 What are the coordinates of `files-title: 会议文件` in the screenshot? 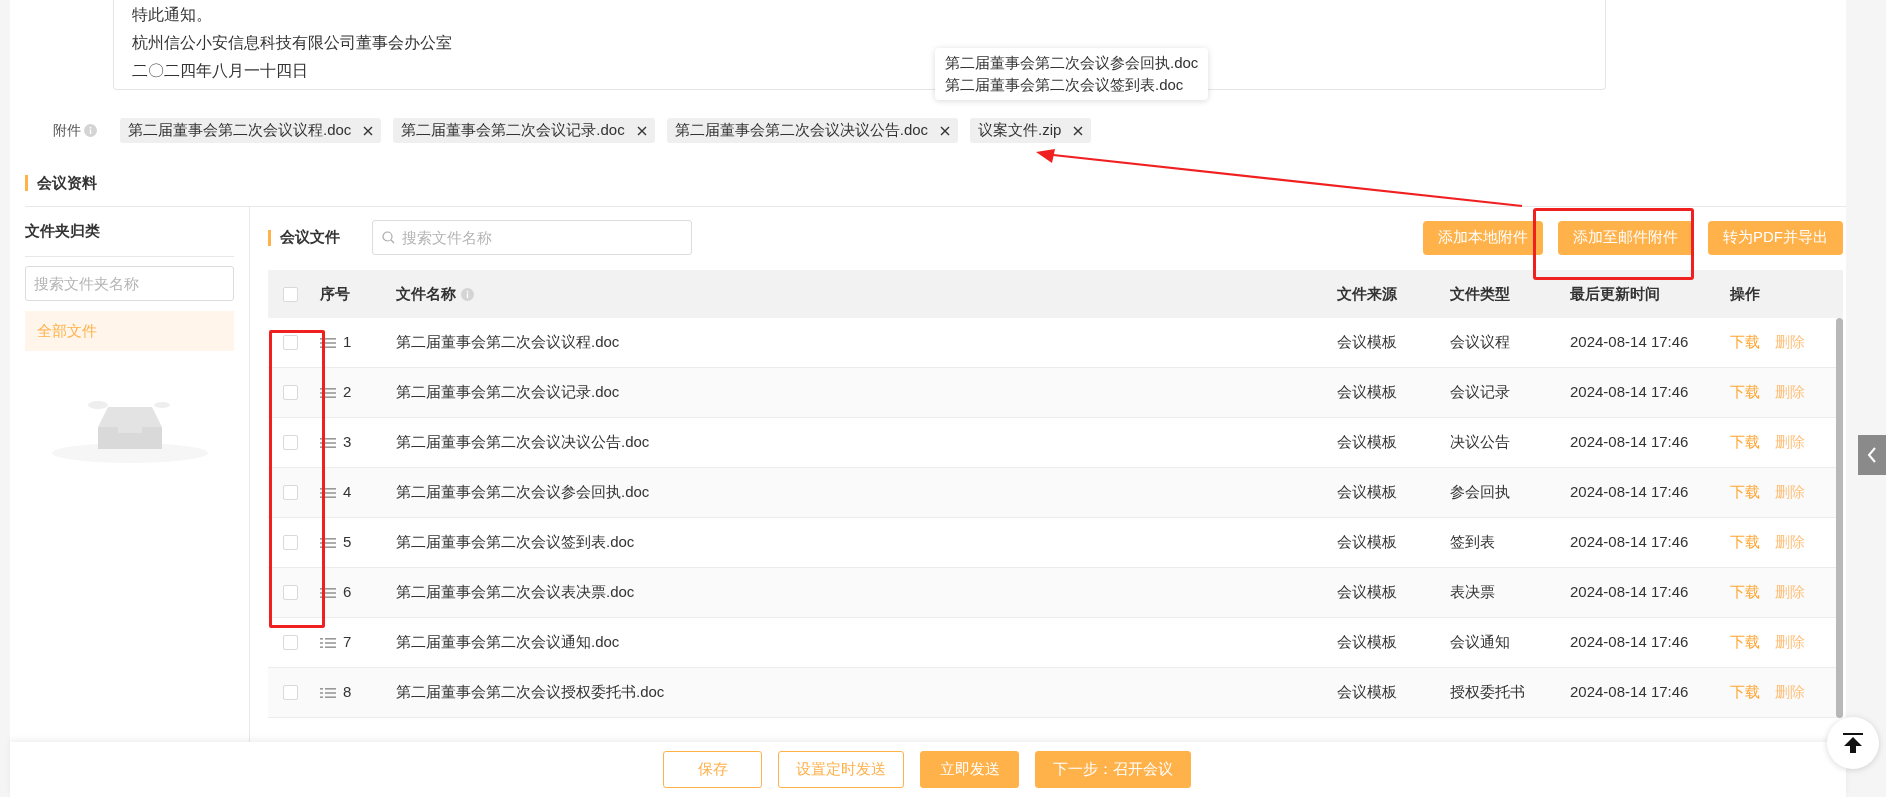 It's located at (310, 237).